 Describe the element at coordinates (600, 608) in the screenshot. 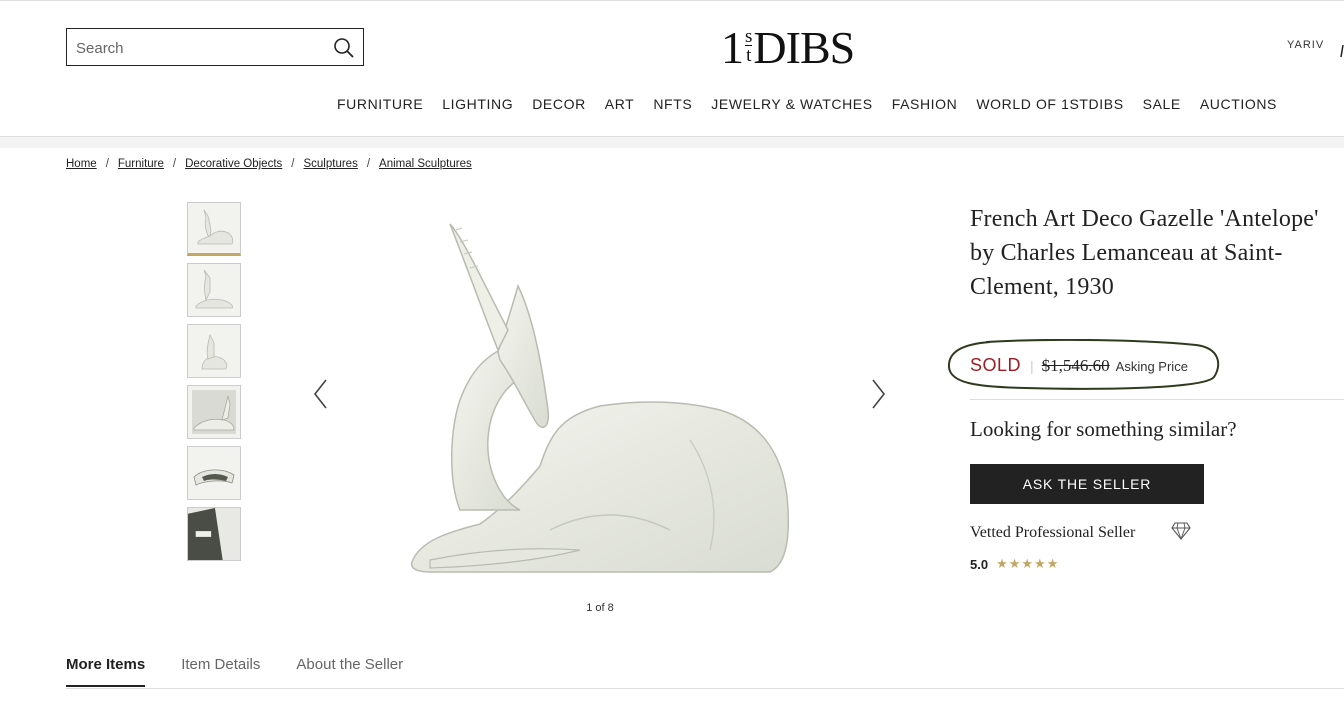

I see `image-counter: 1 of 8` at that location.